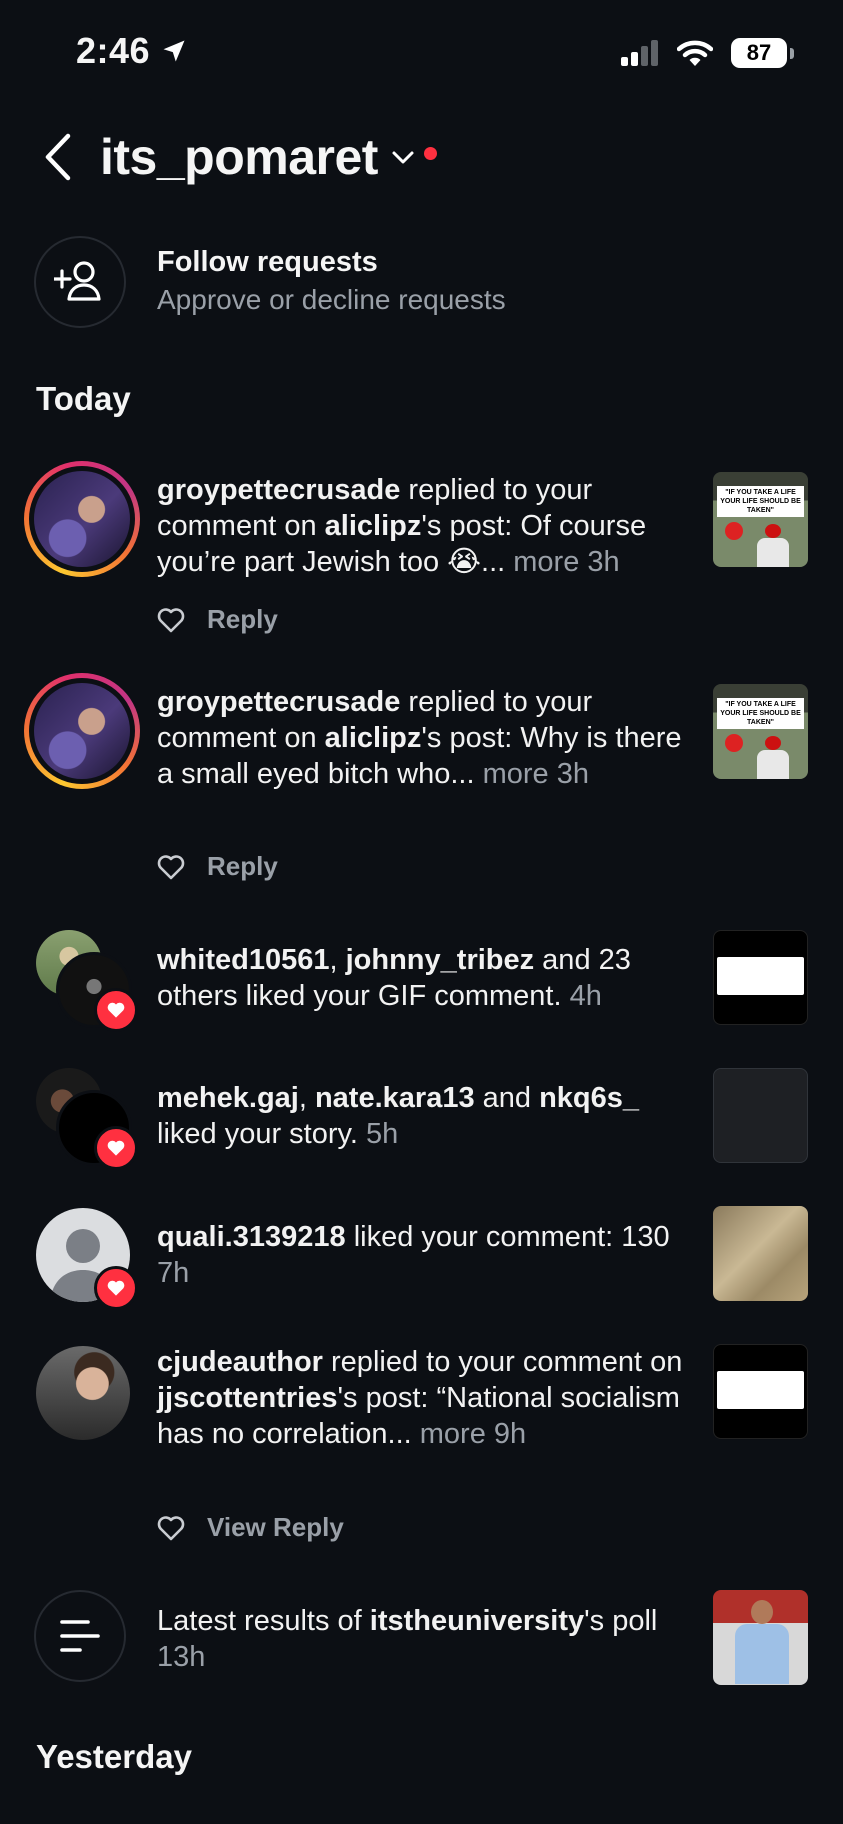 The height and width of the screenshot is (1824, 843). I want to click on timestamp: 4h, so click(581, 996).